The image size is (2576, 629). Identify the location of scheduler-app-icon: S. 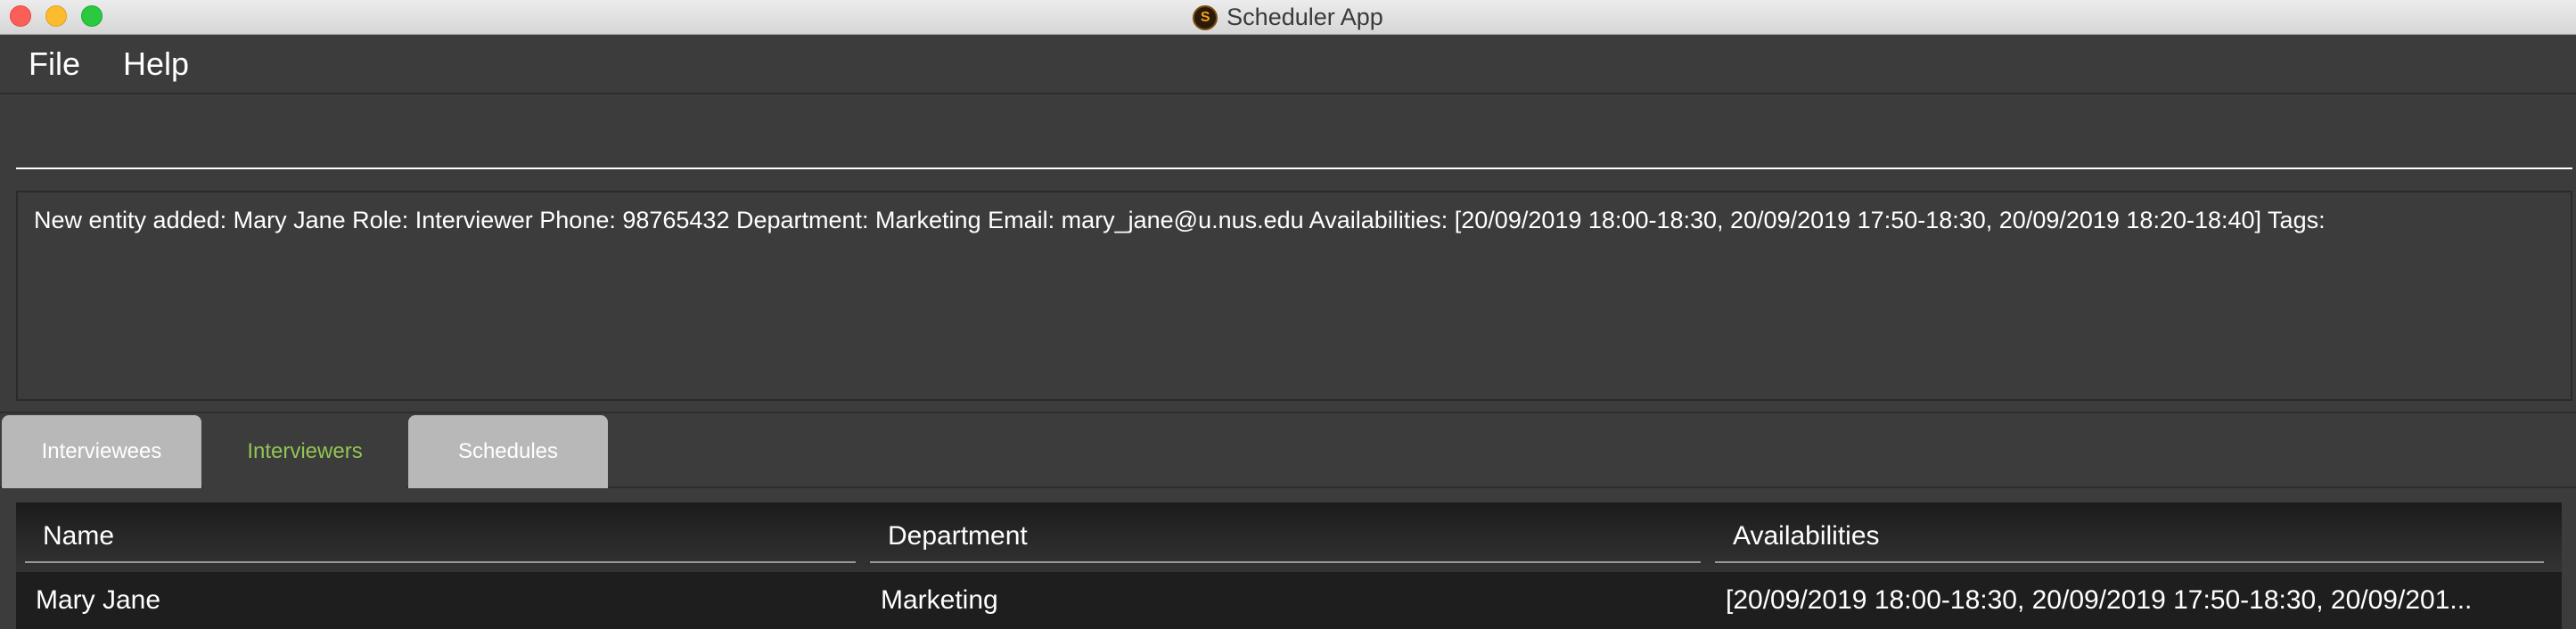
(1205, 17).